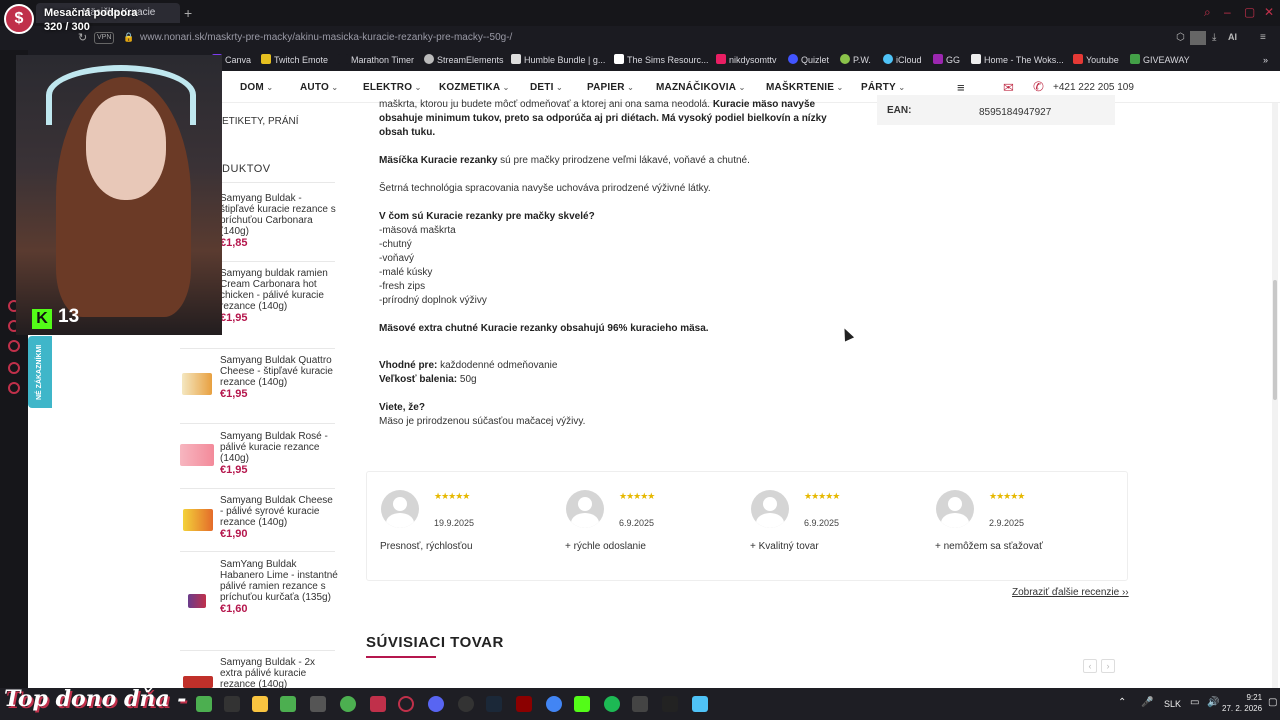 This screenshot has width=1280, height=720. I want to click on bookmark-3: StreamElements, so click(464, 60).